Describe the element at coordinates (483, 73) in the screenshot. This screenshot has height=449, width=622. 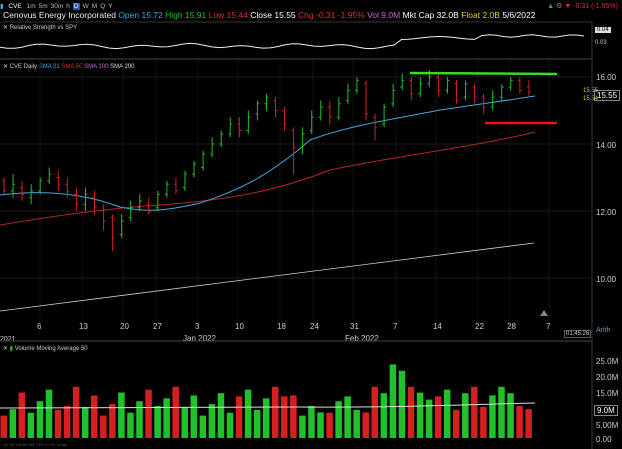
I see `resistance-line` at that location.